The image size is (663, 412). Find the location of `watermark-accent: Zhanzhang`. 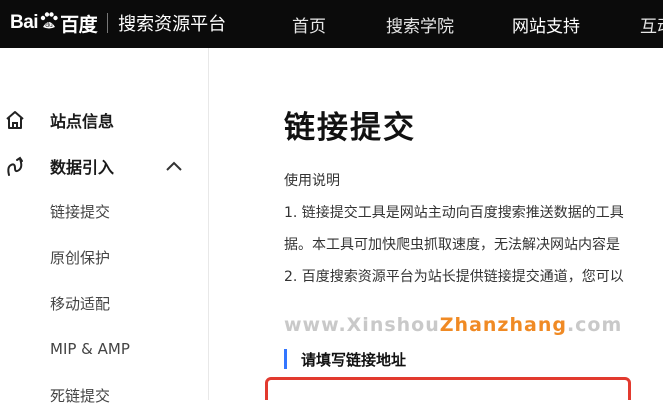

watermark-accent: Zhanzhang is located at coordinates (503, 325).